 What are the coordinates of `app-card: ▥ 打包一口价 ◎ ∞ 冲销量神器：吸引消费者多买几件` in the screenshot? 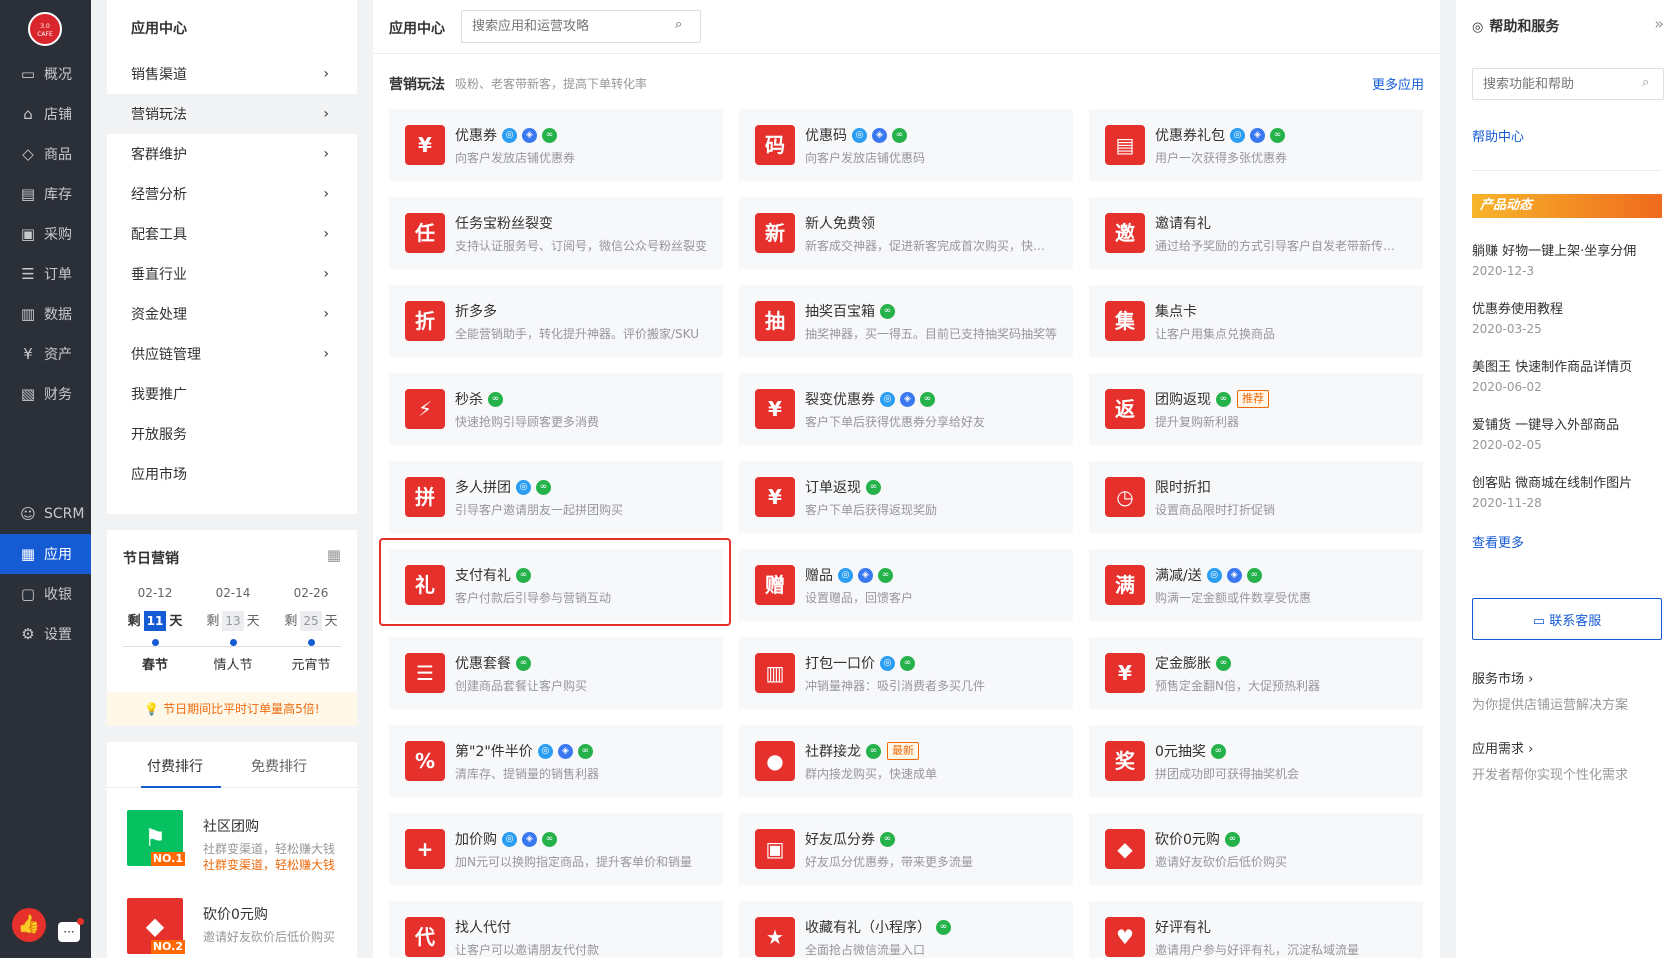 It's located at (906, 673).